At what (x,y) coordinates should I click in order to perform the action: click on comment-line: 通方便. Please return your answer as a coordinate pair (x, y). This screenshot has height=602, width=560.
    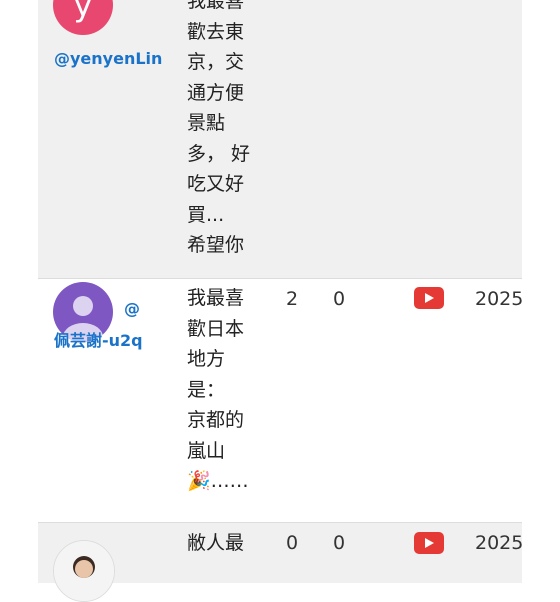
    Looking at the image, I should click on (216, 92).